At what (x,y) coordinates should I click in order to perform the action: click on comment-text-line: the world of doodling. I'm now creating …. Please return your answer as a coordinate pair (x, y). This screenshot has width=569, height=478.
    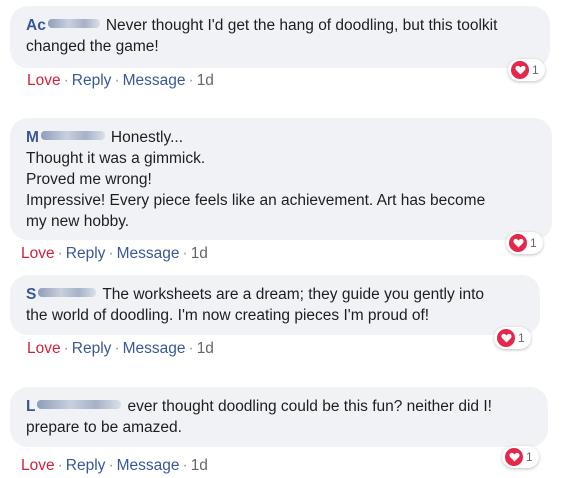
    Looking at the image, I should click on (228, 315).